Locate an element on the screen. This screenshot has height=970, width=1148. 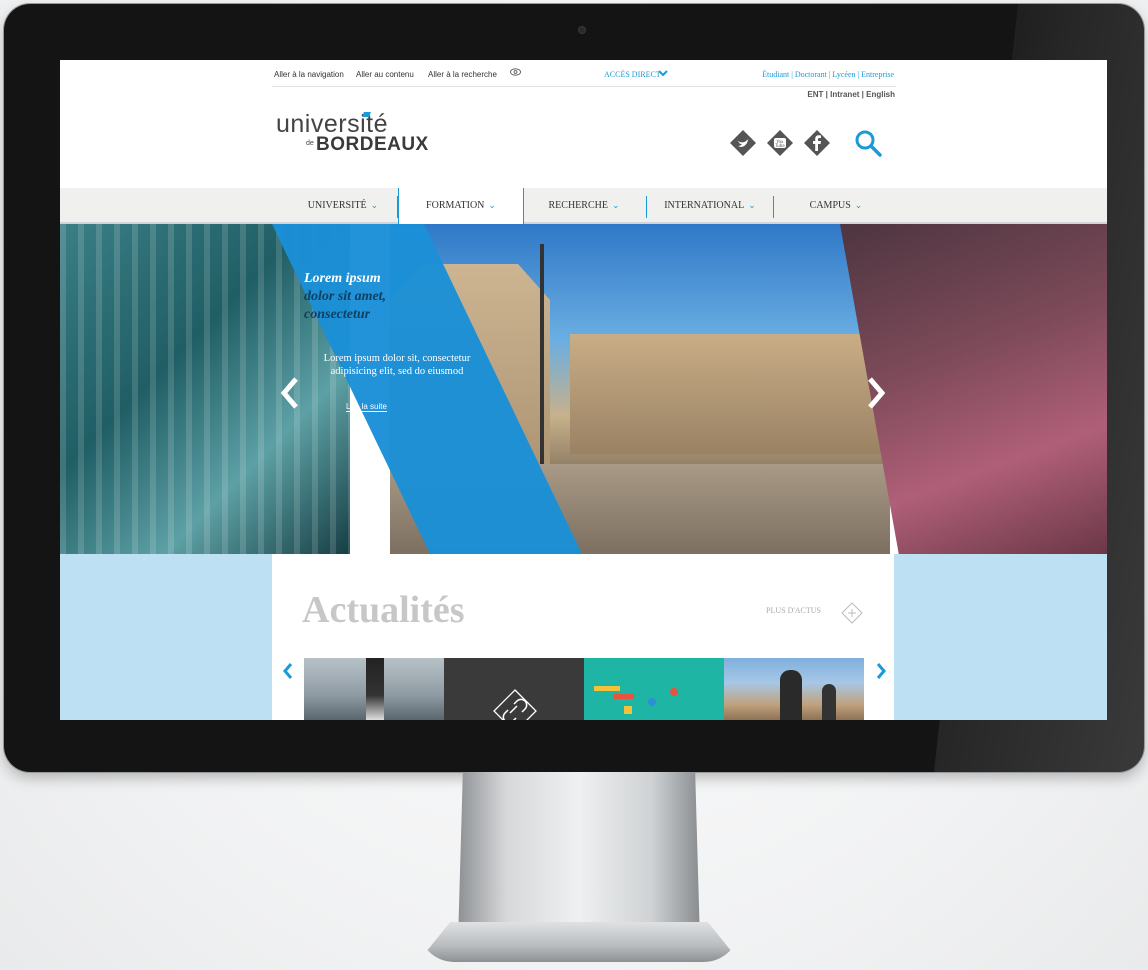
youtube-icon: YouTube is located at coordinates (780, 143).